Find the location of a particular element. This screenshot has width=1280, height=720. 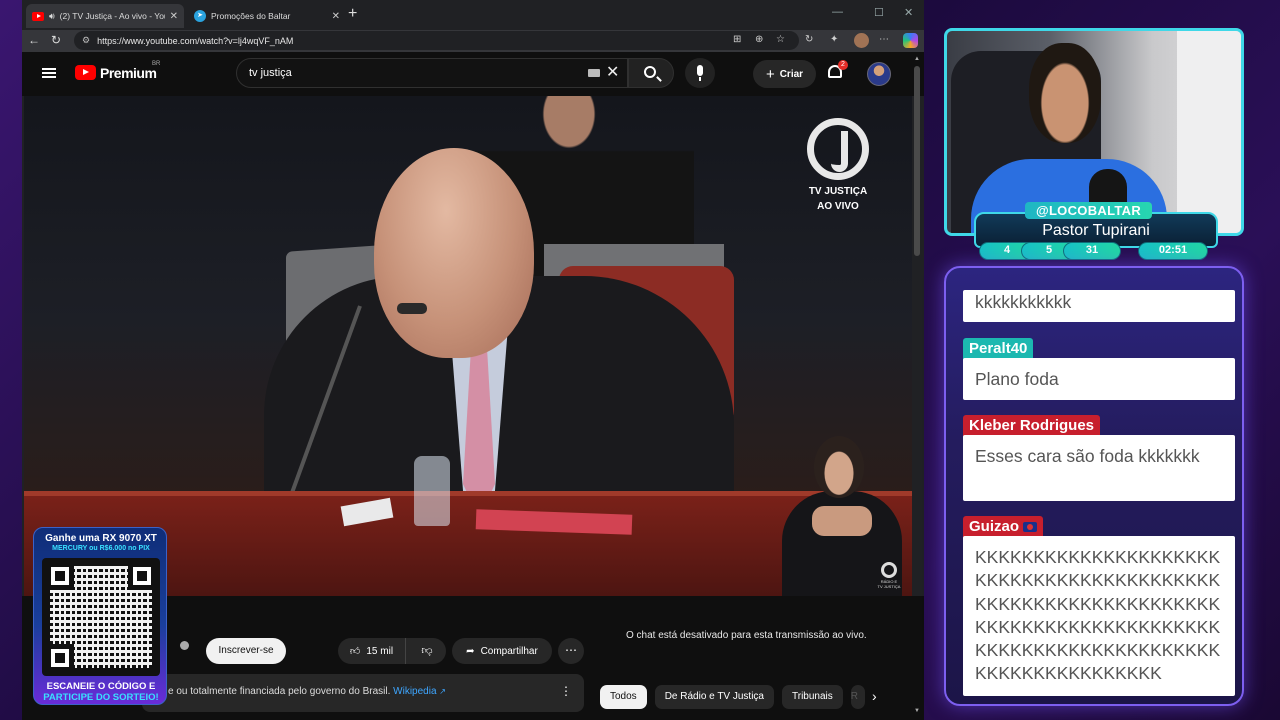

thumbs-down-icon: 👎︎ is located at coordinates (427, 651).